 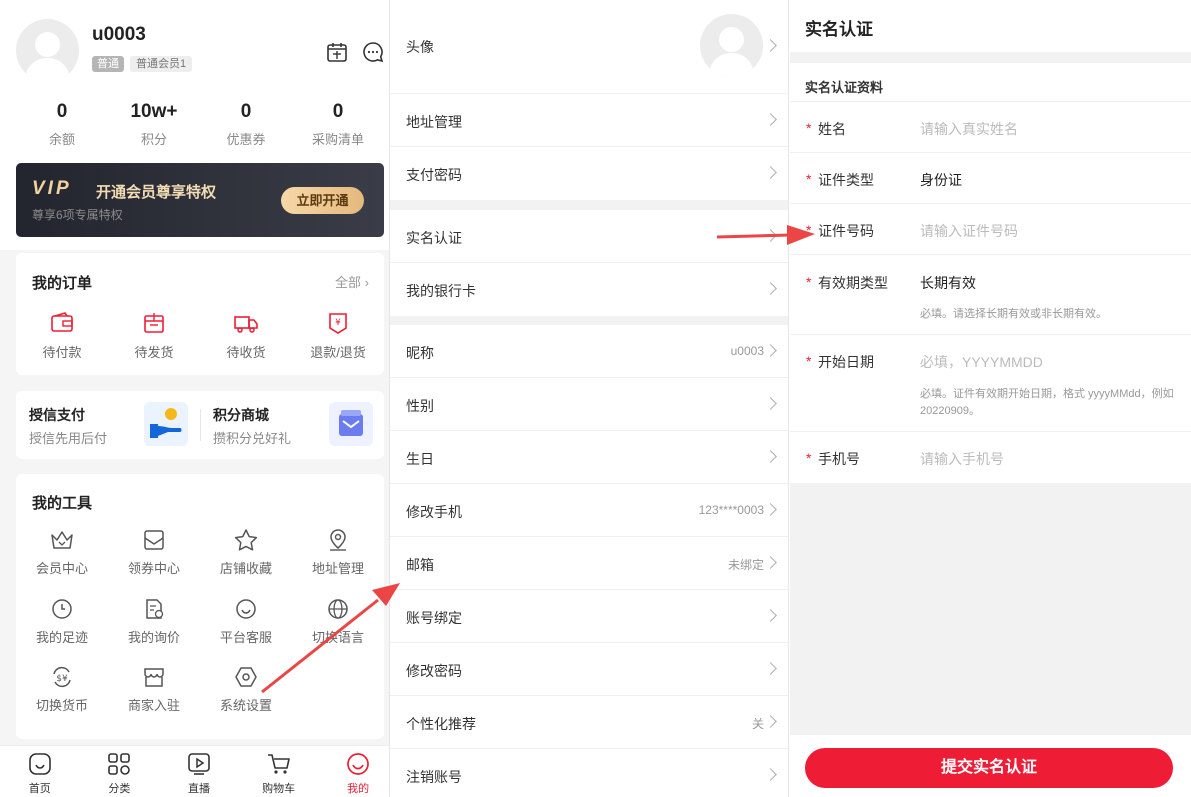 What do you see at coordinates (62, 283) in the screenshot?
I see `orders-title: 我的订单` at bounding box center [62, 283].